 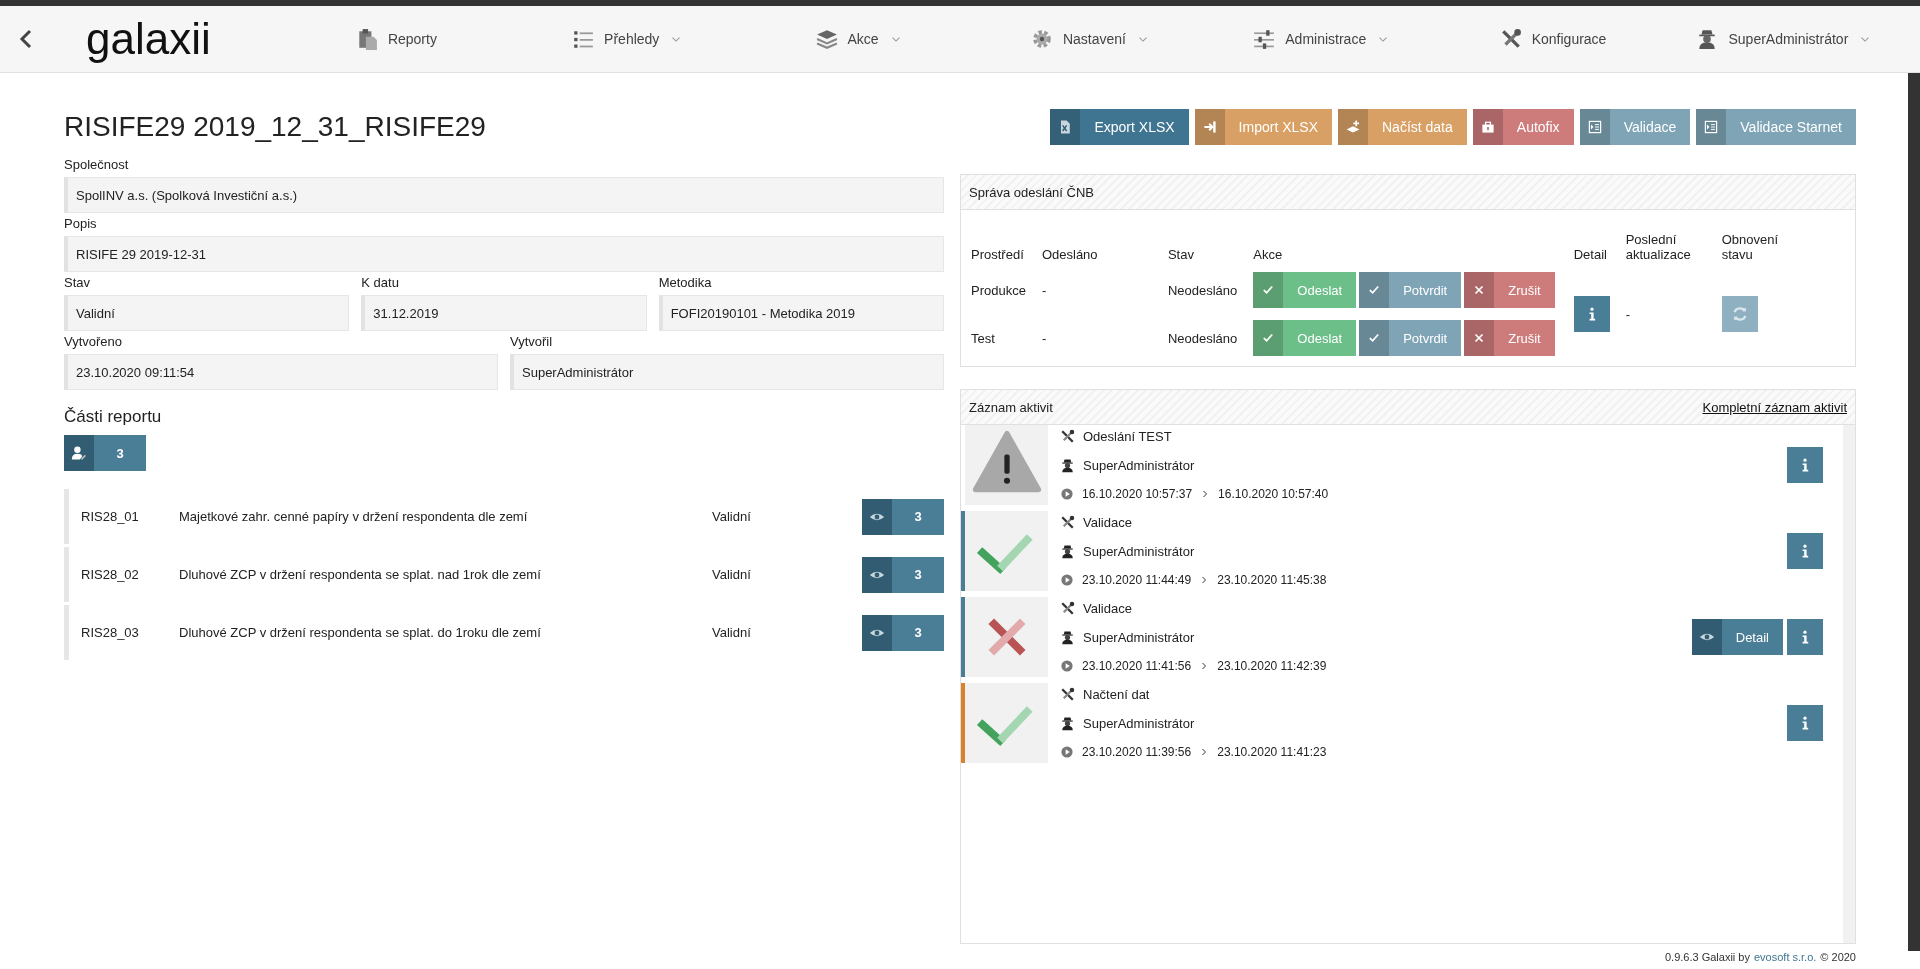 I want to click on report-part-row: RIS28_03 Dluhové ZCP v držení respondenta se splat. do 1roku dle zemí Validní 3, so click(x=504, y=632).